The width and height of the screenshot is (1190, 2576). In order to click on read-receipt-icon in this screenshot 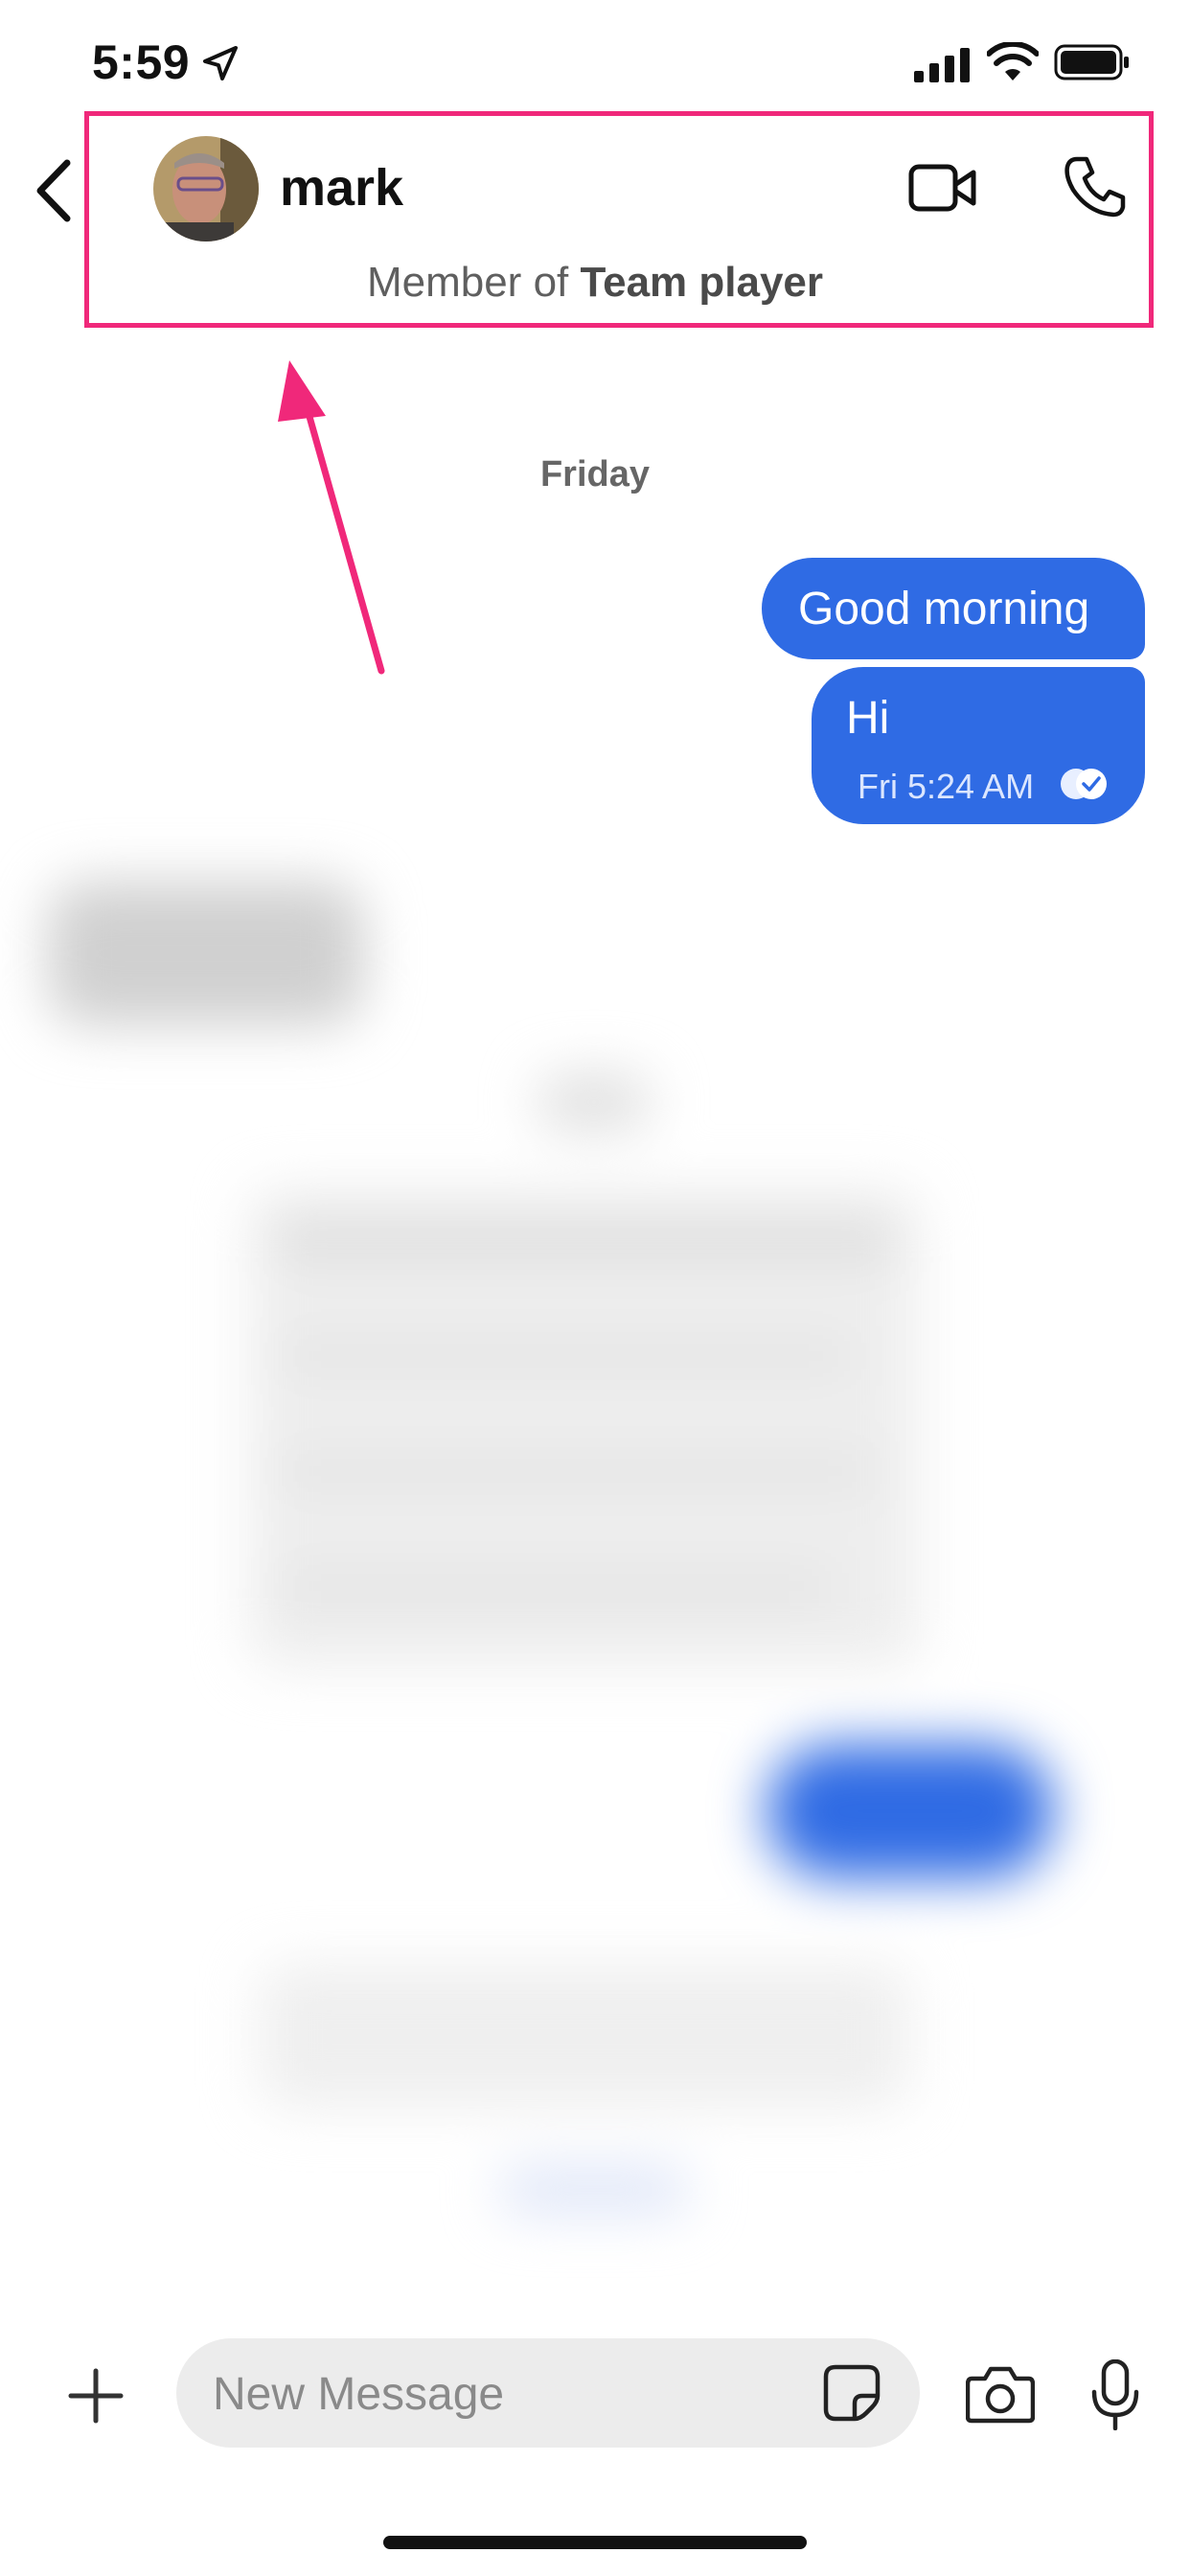, I will do `click(1084, 784)`.